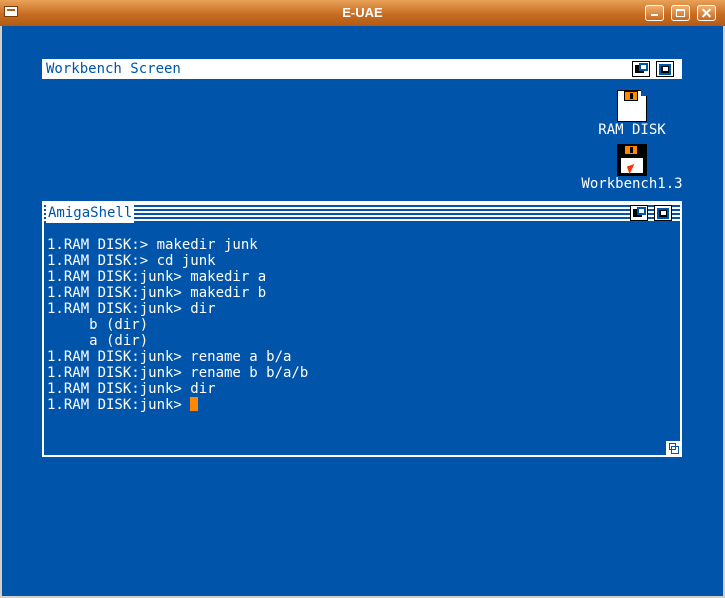 This screenshot has width=725, height=598. What do you see at coordinates (632, 160) in the screenshot?
I see `floppy-disk-icon` at bounding box center [632, 160].